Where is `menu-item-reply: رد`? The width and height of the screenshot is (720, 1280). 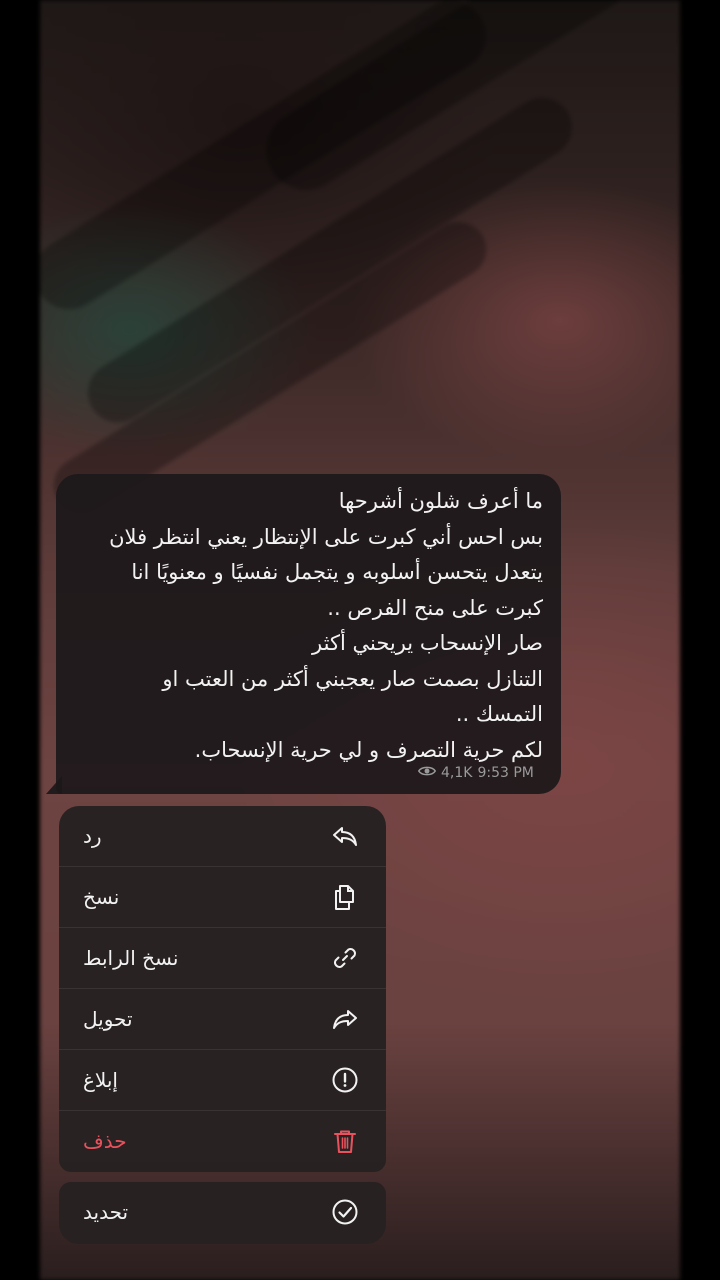 menu-item-reply: رد is located at coordinates (222, 836).